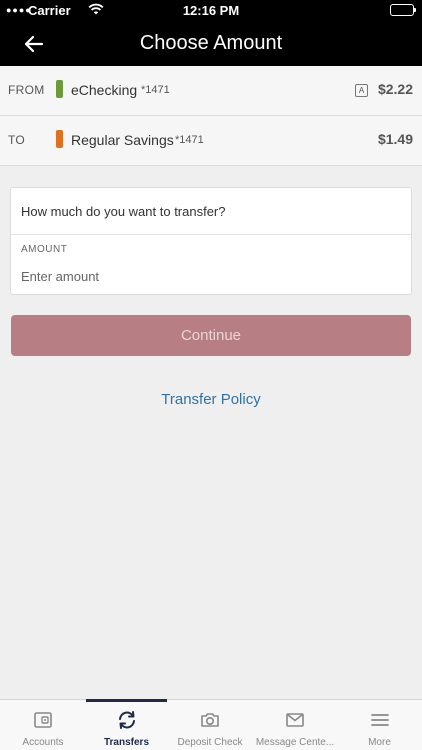  Describe the element at coordinates (44, 249) in the screenshot. I see `amount-label: AMOUNT` at that location.